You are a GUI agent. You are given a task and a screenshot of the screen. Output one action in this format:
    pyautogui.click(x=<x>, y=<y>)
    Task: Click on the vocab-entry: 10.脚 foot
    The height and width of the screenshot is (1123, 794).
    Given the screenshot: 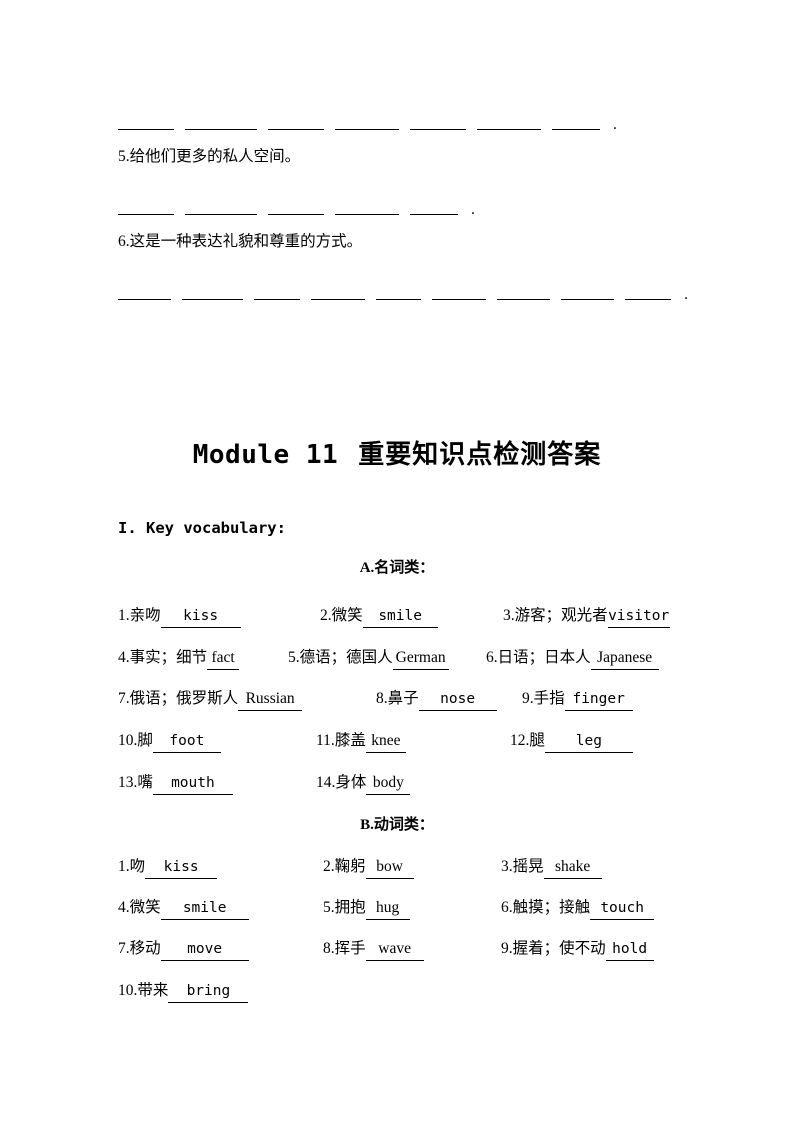 What is the action you would take?
    pyautogui.click(x=169, y=741)
    